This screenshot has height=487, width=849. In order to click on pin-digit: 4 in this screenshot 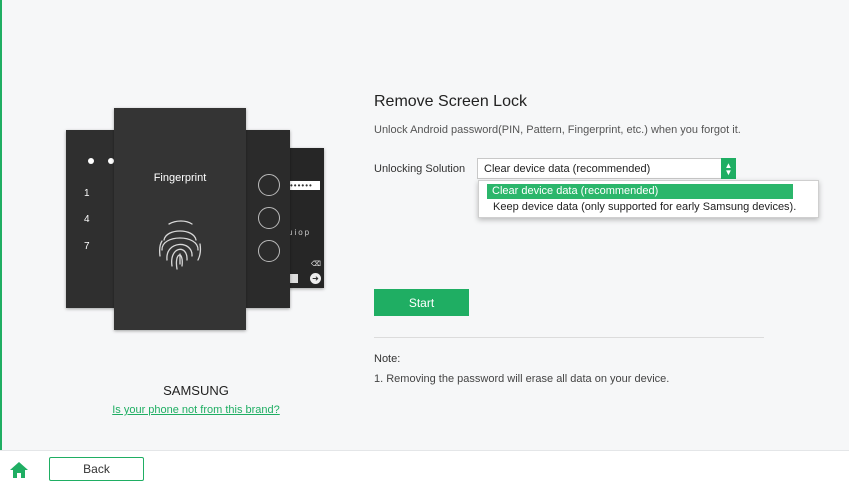, I will do `click(87, 219)`.